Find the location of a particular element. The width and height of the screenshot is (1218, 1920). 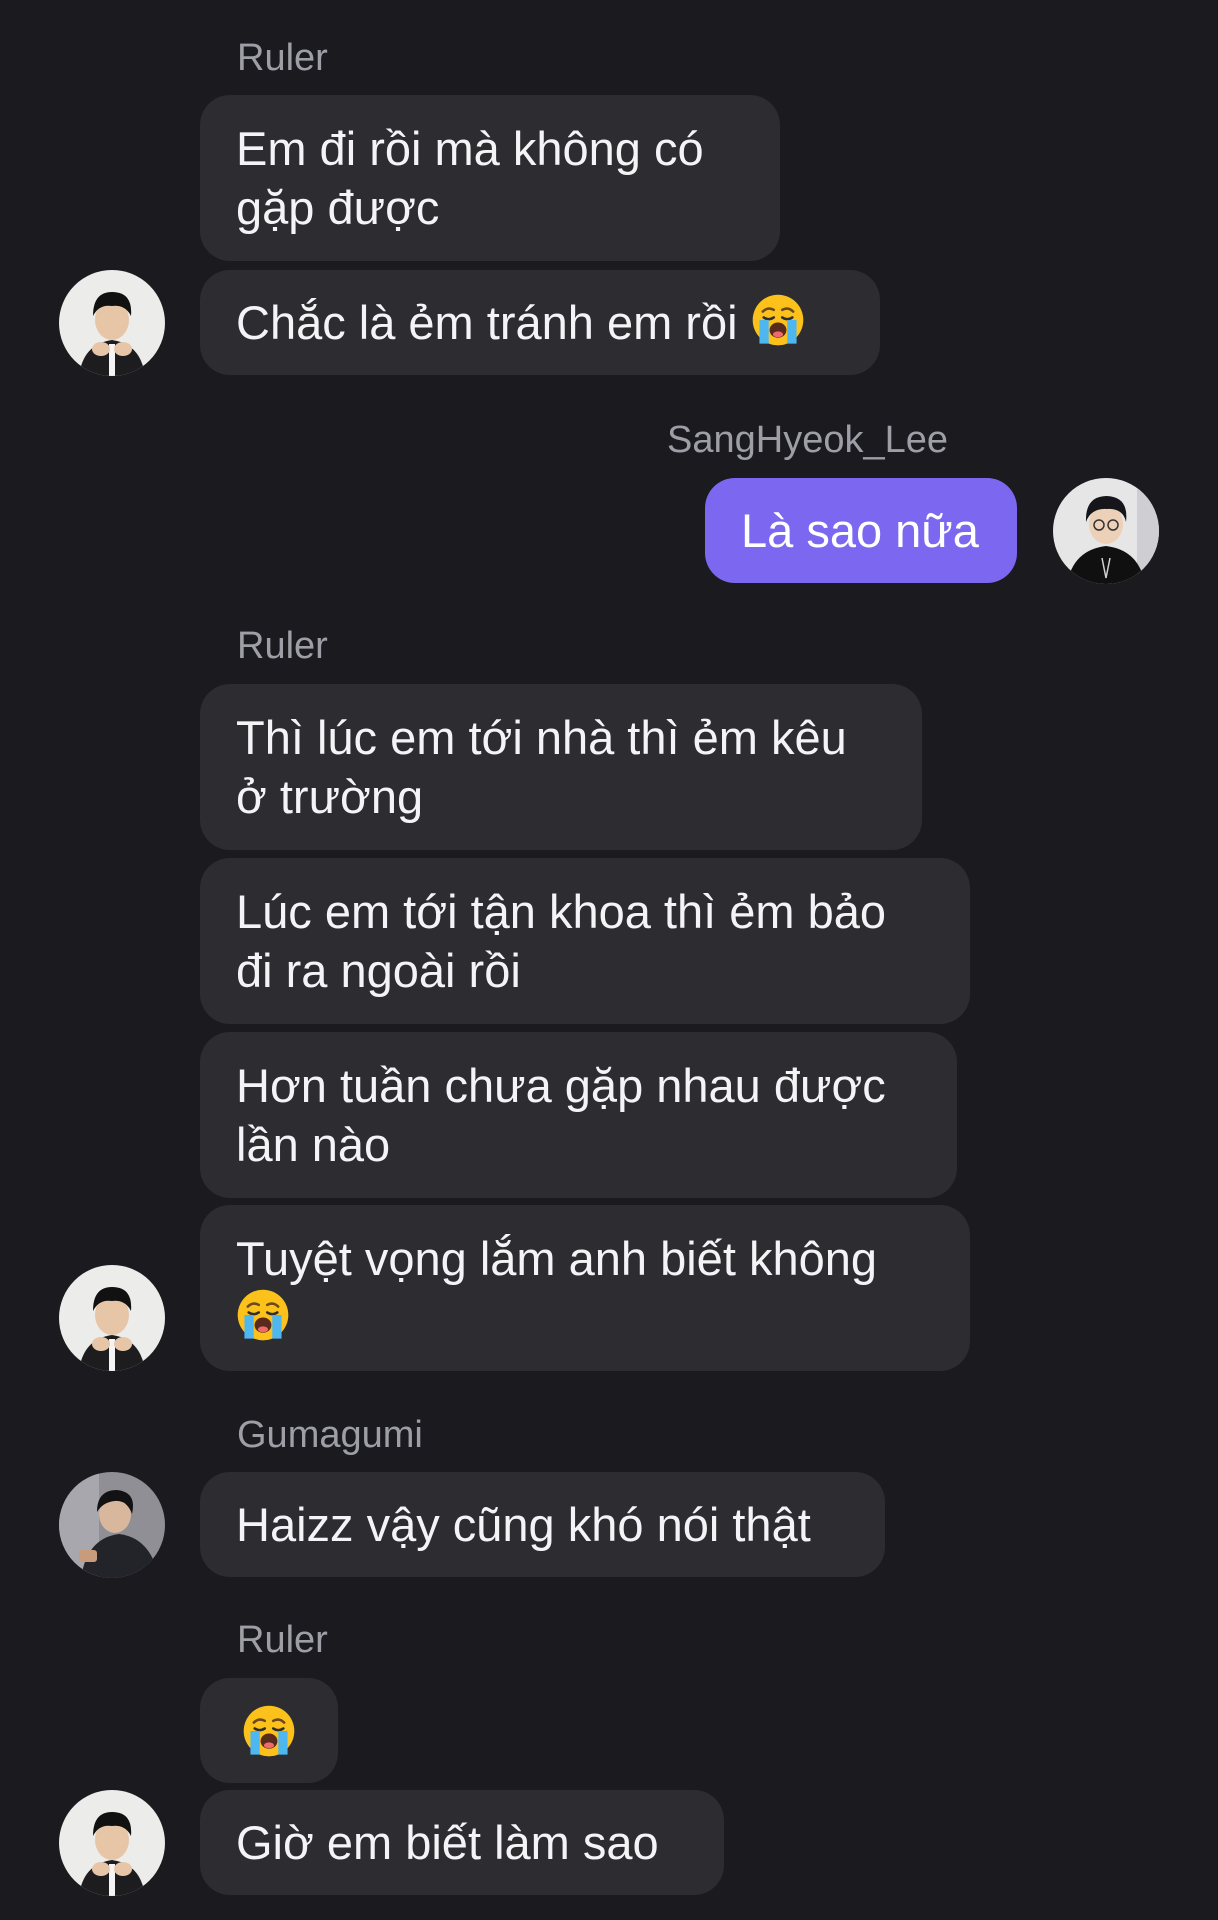

message-bubble: Thì lúc em tới nhà thì ẻm kêu ở trường is located at coordinates (561, 767).